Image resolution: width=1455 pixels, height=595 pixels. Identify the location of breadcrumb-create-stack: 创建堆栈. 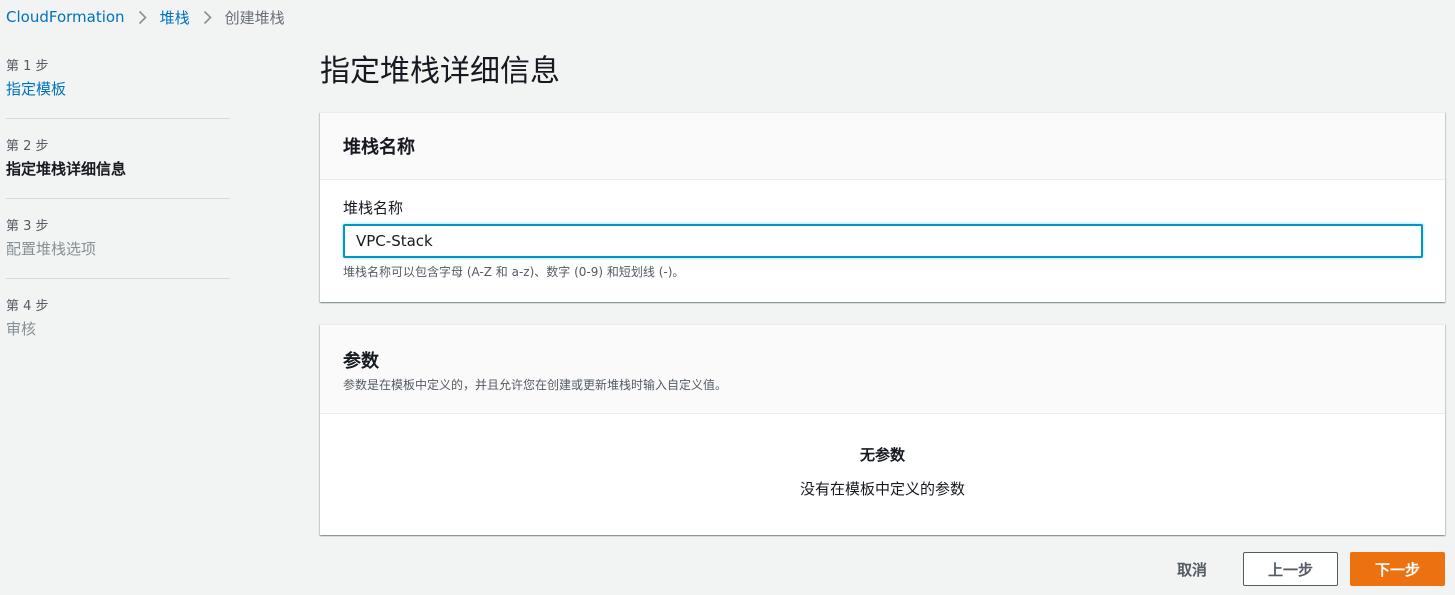
(254, 17).